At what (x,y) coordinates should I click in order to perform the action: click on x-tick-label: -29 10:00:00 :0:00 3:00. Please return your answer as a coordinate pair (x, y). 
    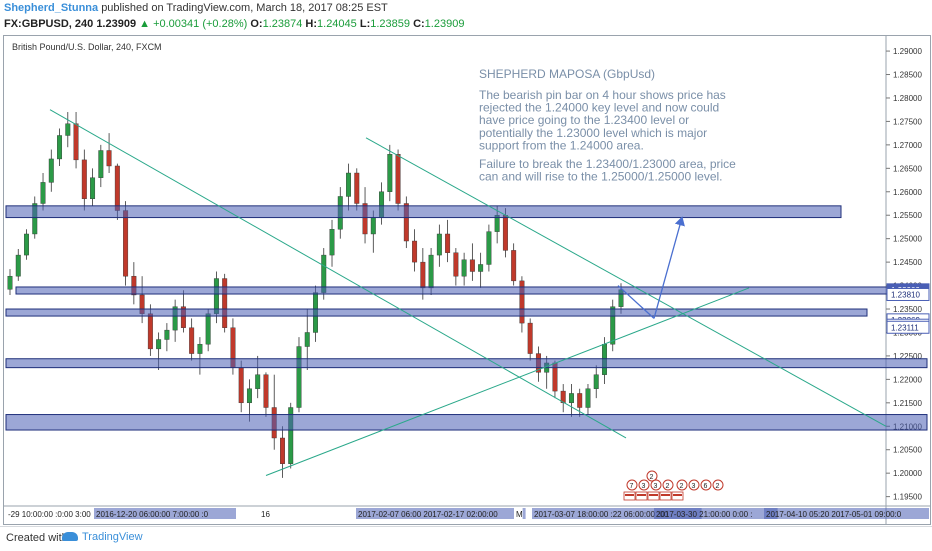
    Looking at the image, I should click on (49, 514).